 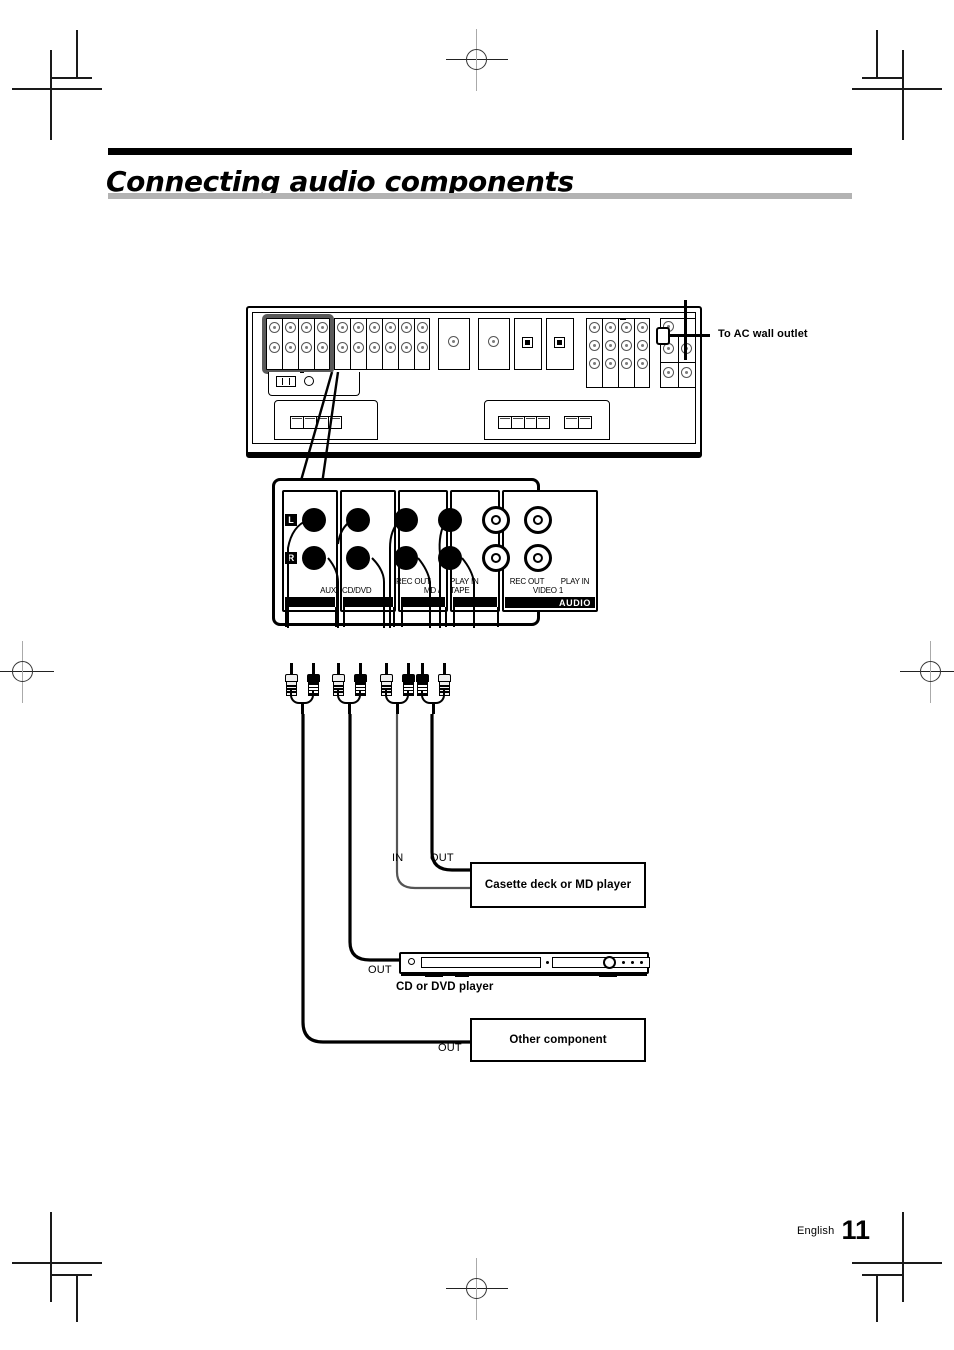 I want to click on header-rule-top, so click(x=480, y=151).